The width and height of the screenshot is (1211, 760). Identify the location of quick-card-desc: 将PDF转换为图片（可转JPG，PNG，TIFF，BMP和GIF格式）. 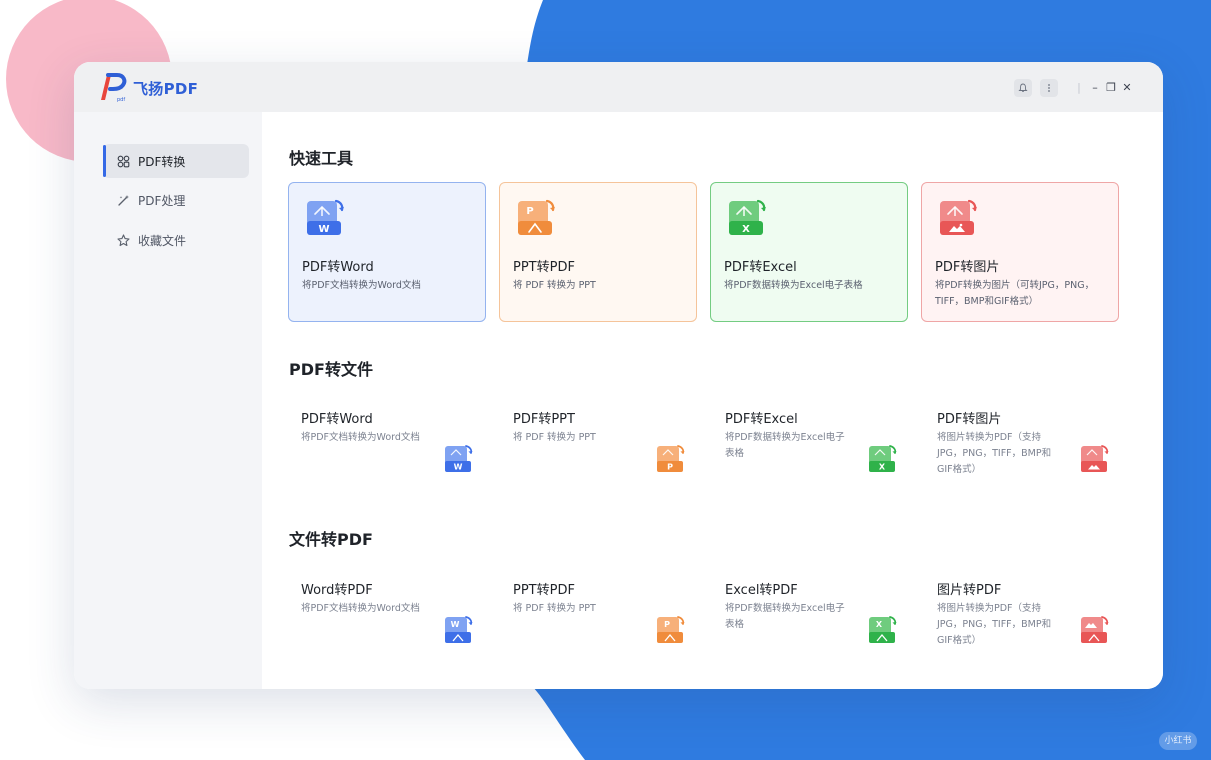
(1015, 293).